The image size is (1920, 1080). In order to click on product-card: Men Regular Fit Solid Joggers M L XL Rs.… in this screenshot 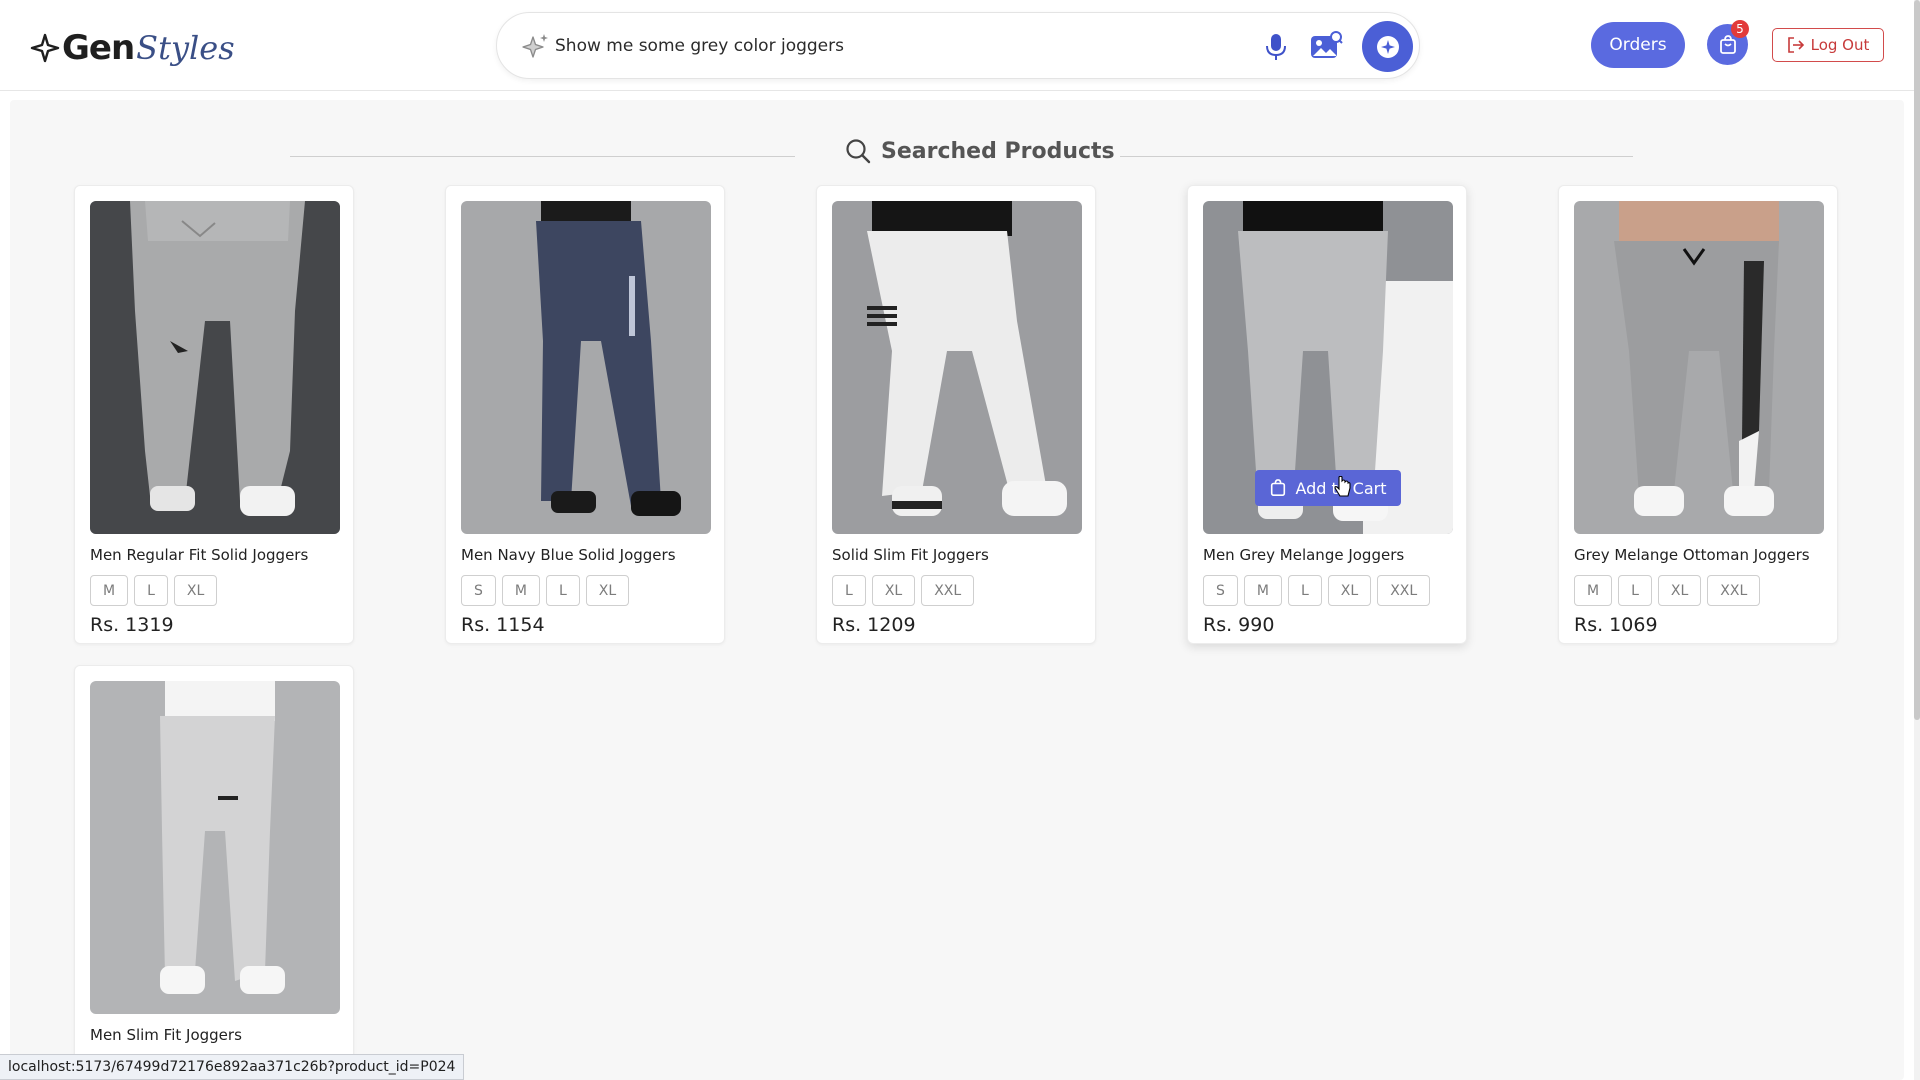, I will do `click(214, 414)`.